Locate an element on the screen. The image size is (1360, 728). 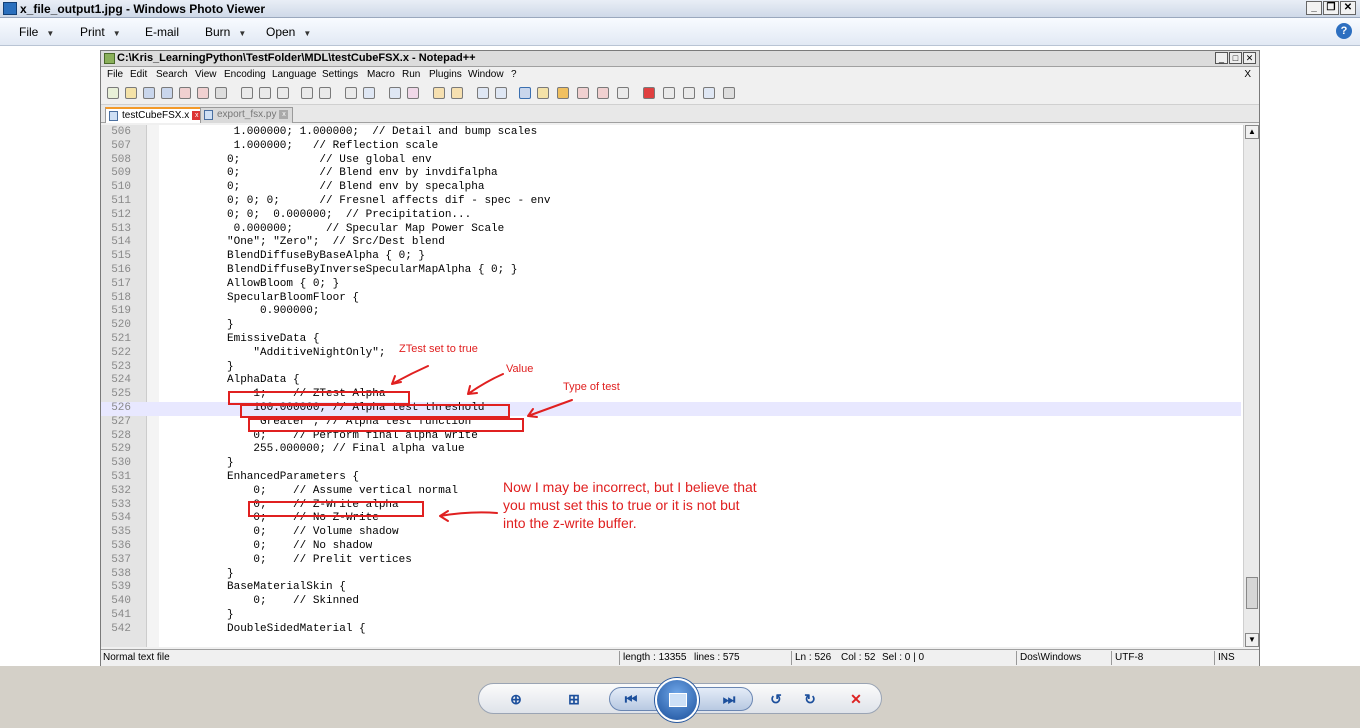
window-controls: _ ❐ ✕ is located at coordinates (1331, 8).